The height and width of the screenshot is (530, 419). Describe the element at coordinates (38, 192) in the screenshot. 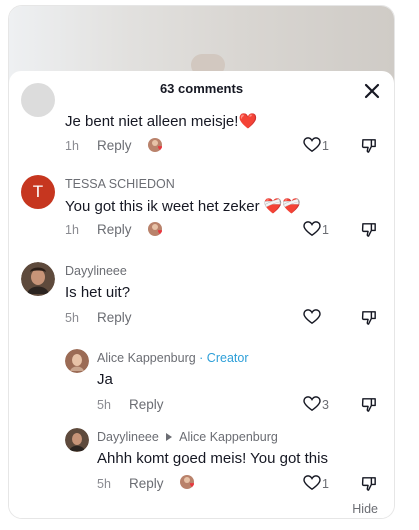

I see `avatar: T` at that location.